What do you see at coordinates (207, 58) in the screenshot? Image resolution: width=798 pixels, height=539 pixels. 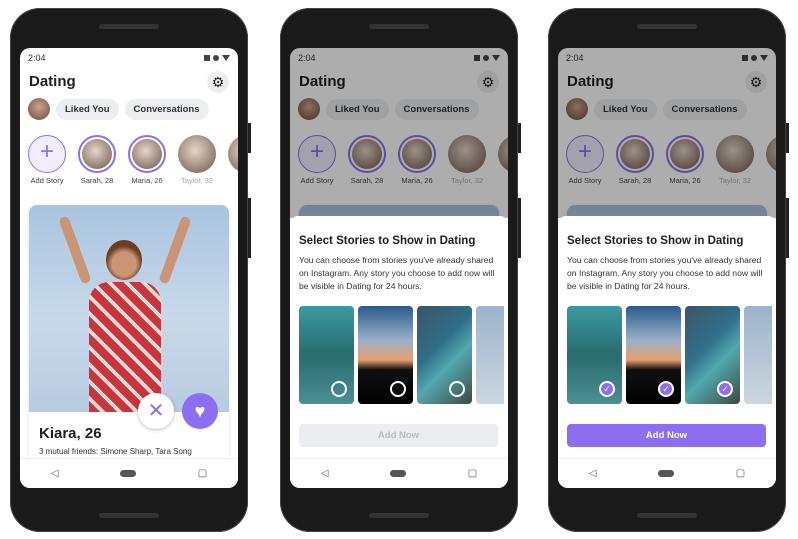 I see `notification-icon` at bounding box center [207, 58].